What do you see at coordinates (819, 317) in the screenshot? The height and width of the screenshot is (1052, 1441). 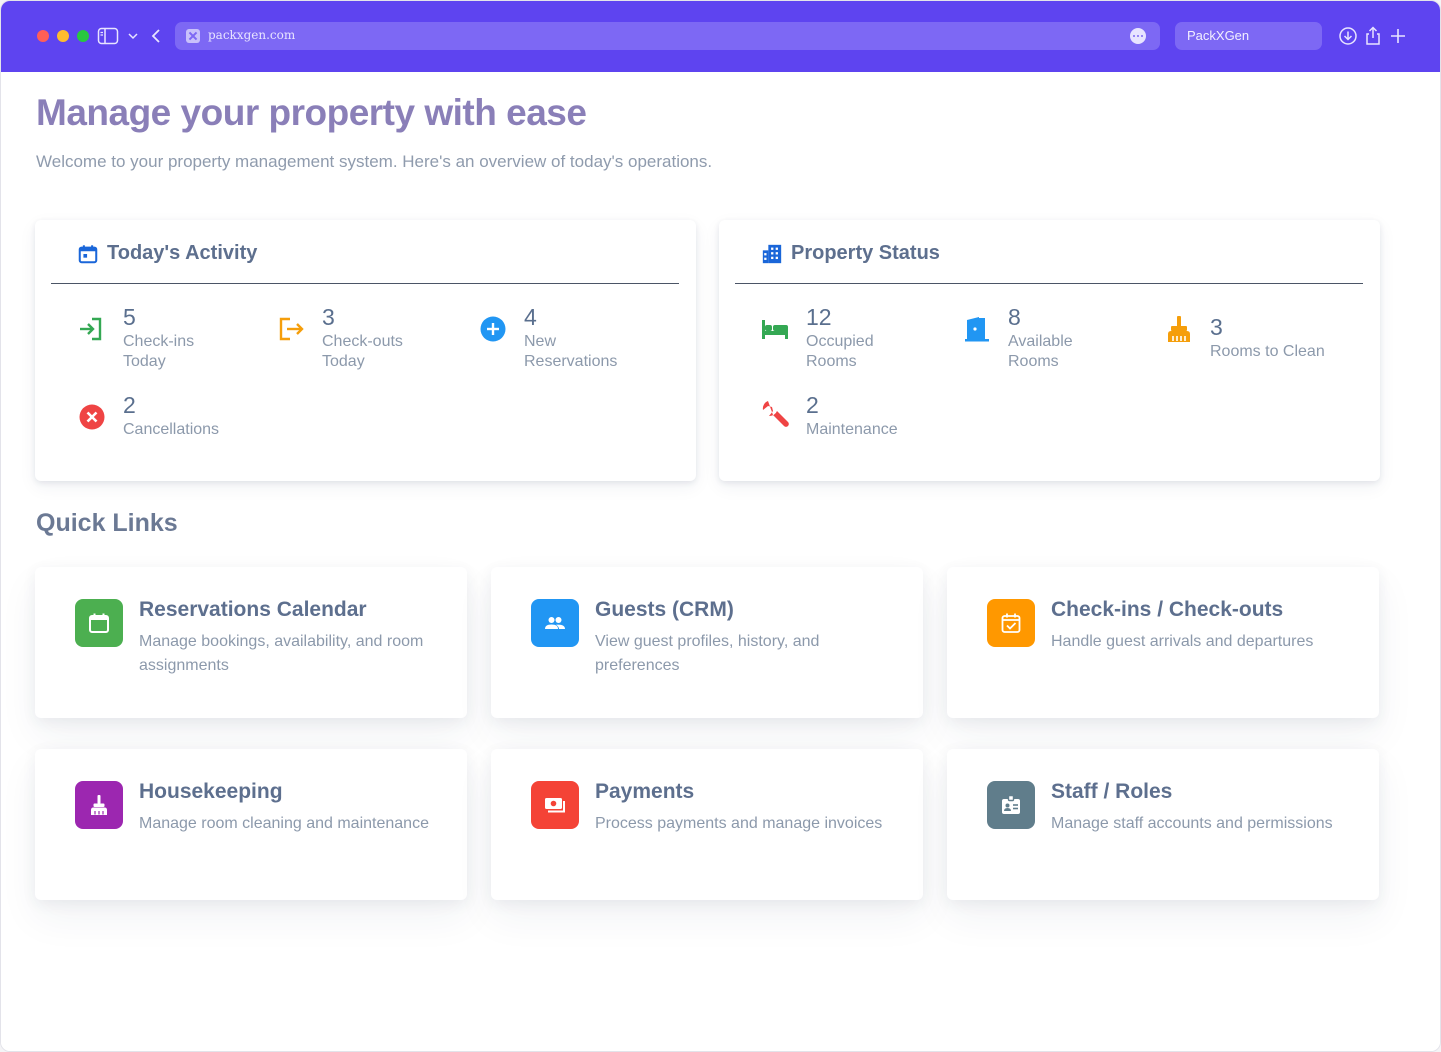 I see `stat-value: 12` at bounding box center [819, 317].